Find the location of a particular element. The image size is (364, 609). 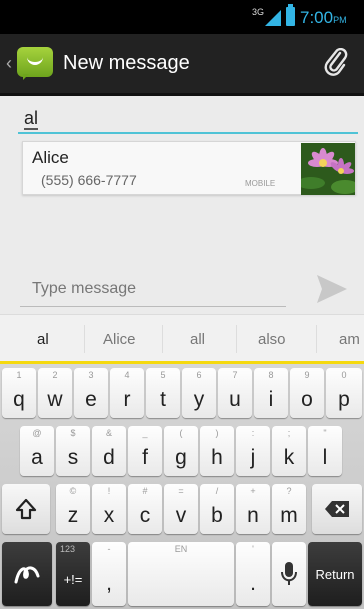

compose-bar: Type message is located at coordinates (182, 290).